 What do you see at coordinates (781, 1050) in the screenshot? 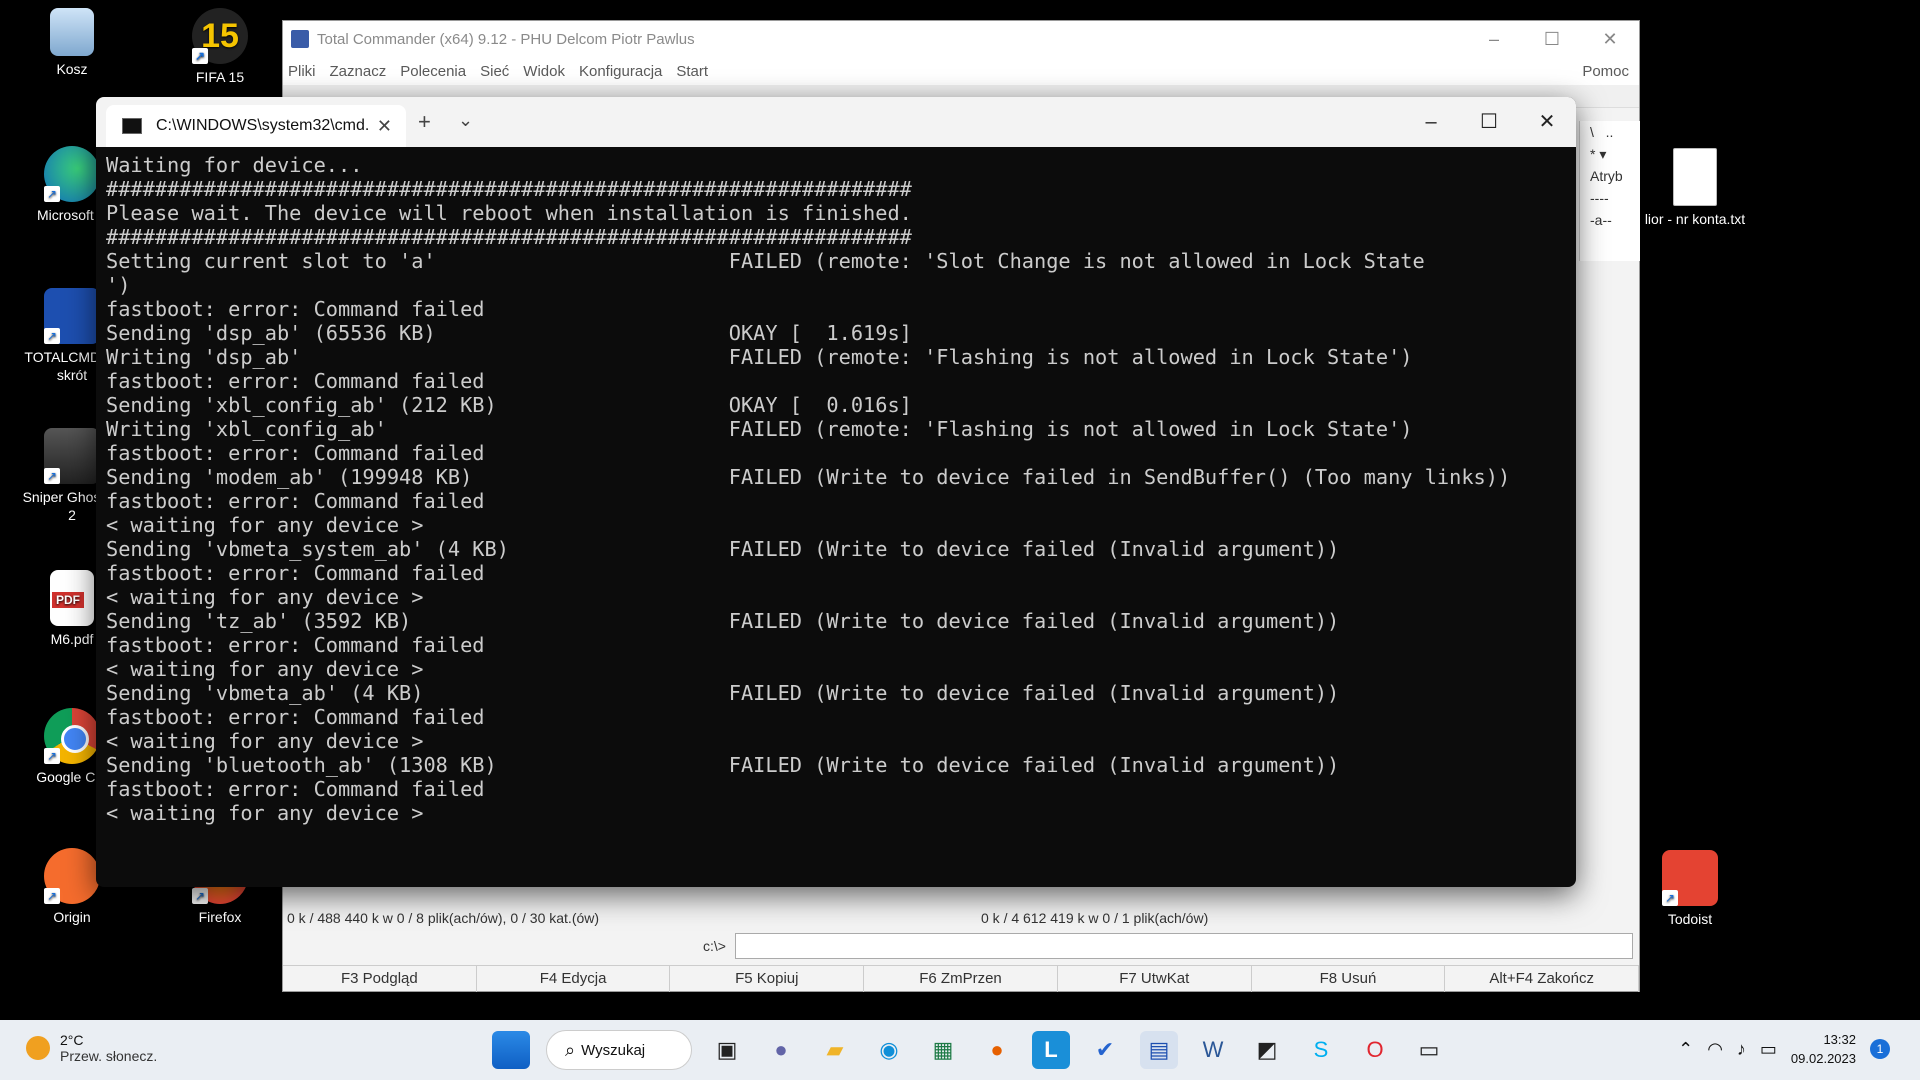
I see `teams-chat-icon: ●` at bounding box center [781, 1050].